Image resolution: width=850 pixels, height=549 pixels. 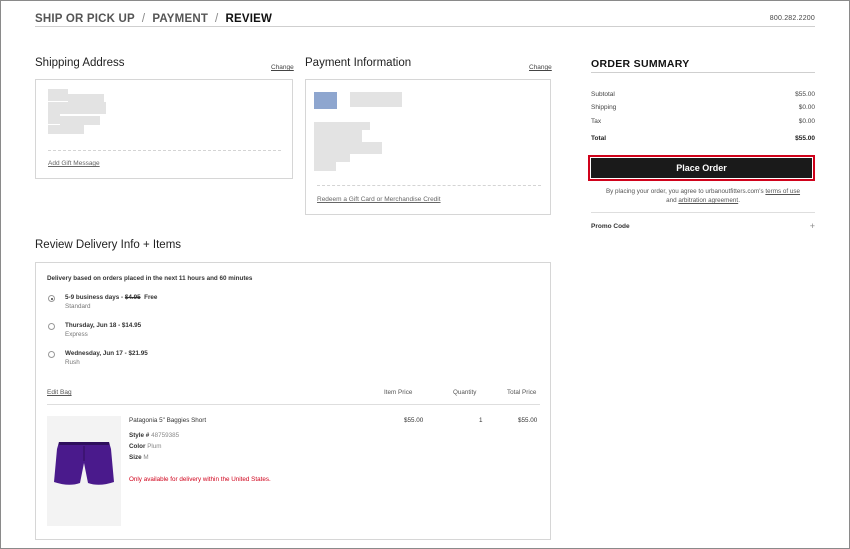 What do you see at coordinates (139, 435) in the screenshot?
I see `style-label: Style #` at bounding box center [139, 435].